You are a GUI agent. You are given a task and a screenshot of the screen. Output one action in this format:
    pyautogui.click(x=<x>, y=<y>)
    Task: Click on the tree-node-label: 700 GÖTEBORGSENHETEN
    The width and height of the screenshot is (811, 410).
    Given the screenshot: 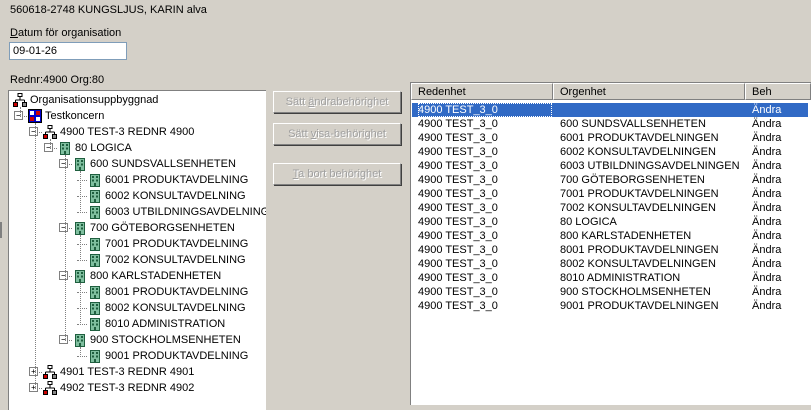 What is the action you would take?
    pyautogui.click(x=162, y=228)
    